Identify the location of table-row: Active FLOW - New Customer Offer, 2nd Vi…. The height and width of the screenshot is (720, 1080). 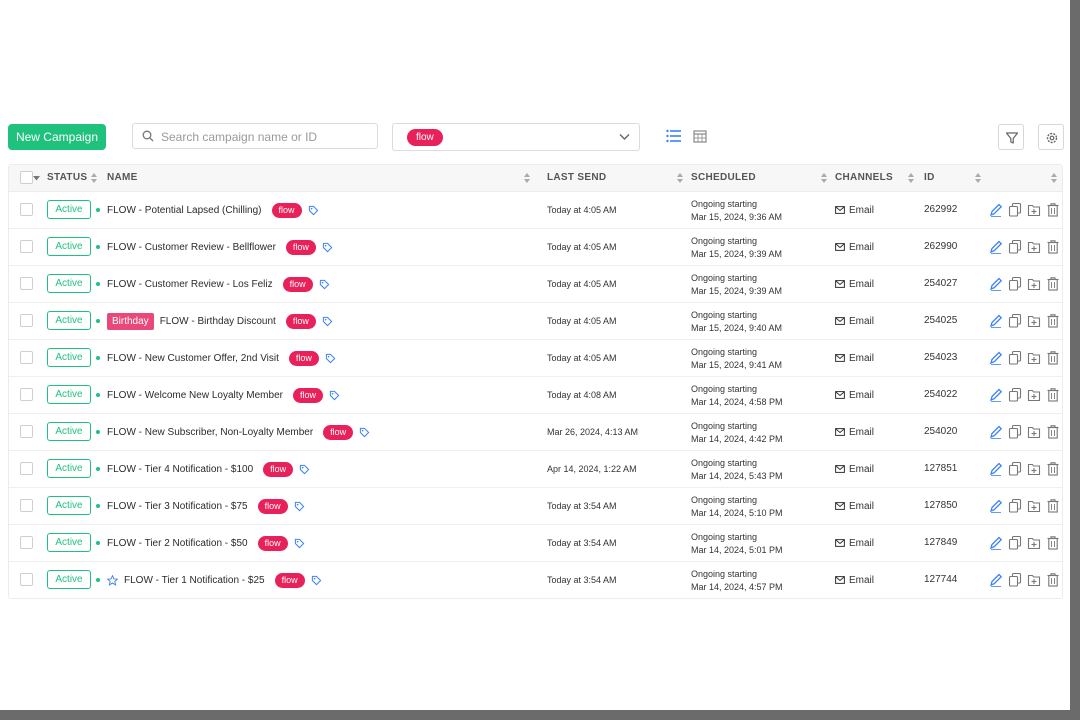
(535, 358).